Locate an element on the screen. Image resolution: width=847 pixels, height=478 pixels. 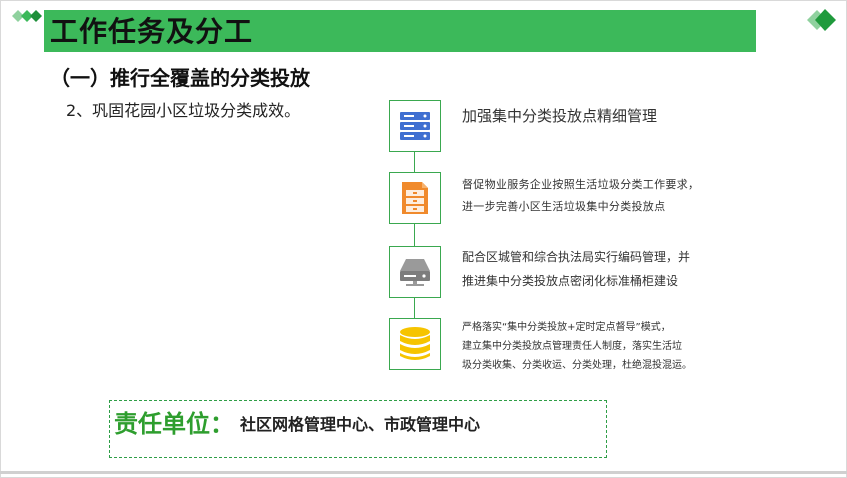
text-line: 督促物业服务企业按照生活垃圾分类工作要求， is located at coordinates (581, 184).